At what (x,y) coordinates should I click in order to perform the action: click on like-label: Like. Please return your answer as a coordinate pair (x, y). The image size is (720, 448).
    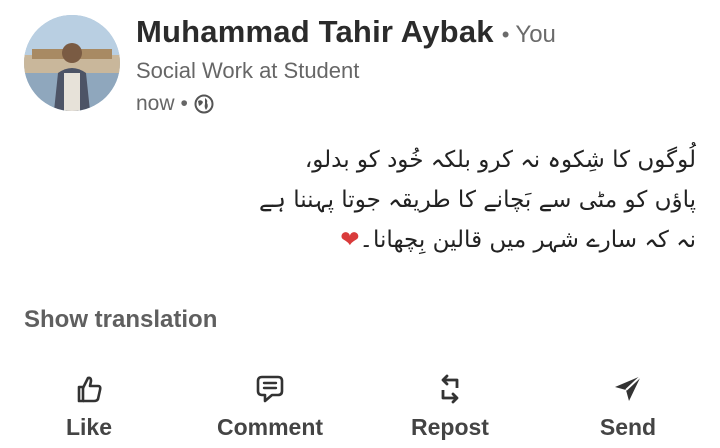
    Looking at the image, I should click on (89, 427).